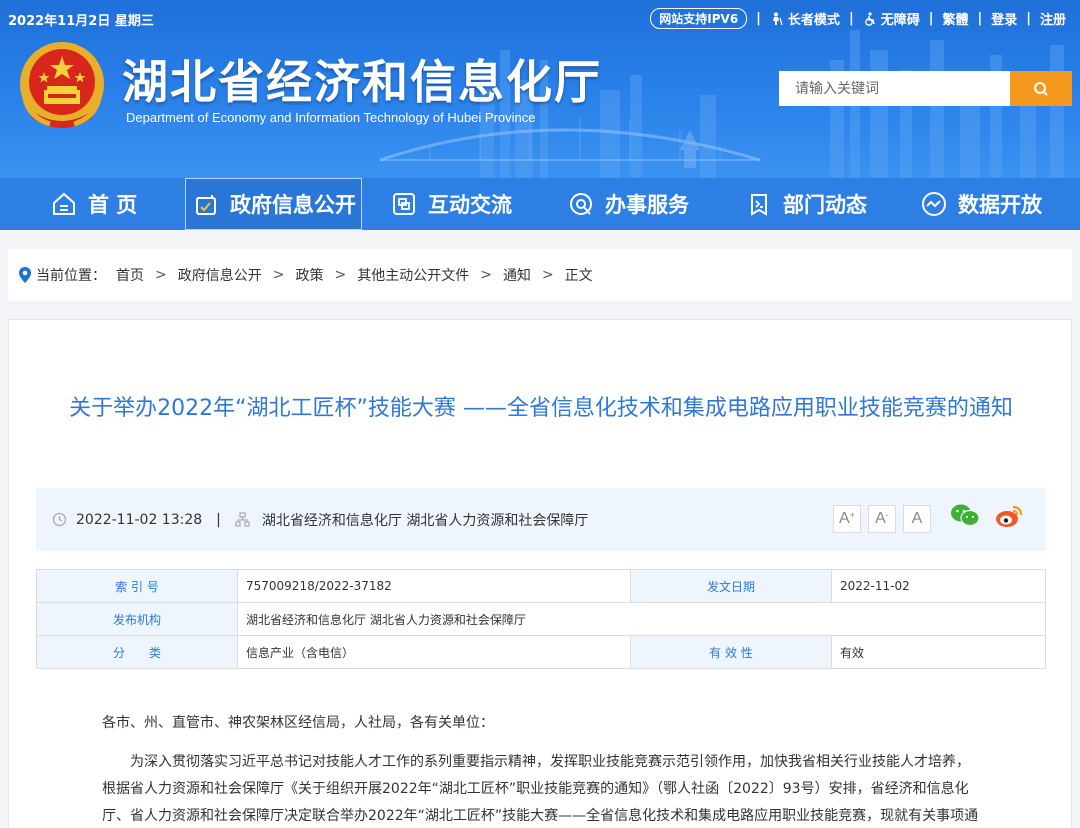 The height and width of the screenshot is (828, 1080). I want to click on ipv6-badge: 网站支持IPV6, so click(699, 18).